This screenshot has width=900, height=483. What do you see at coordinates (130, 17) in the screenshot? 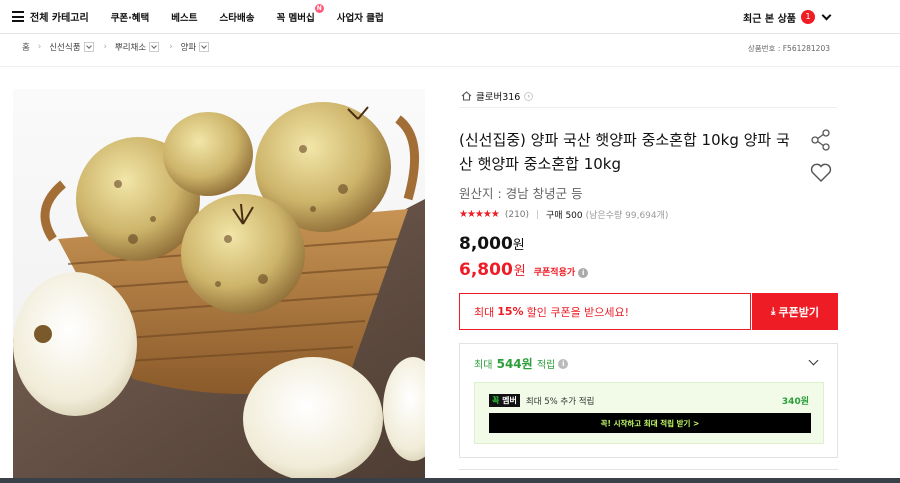
I see `nav-item-coupons: 쿠폰·혜택` at bounding box center [130, 17].